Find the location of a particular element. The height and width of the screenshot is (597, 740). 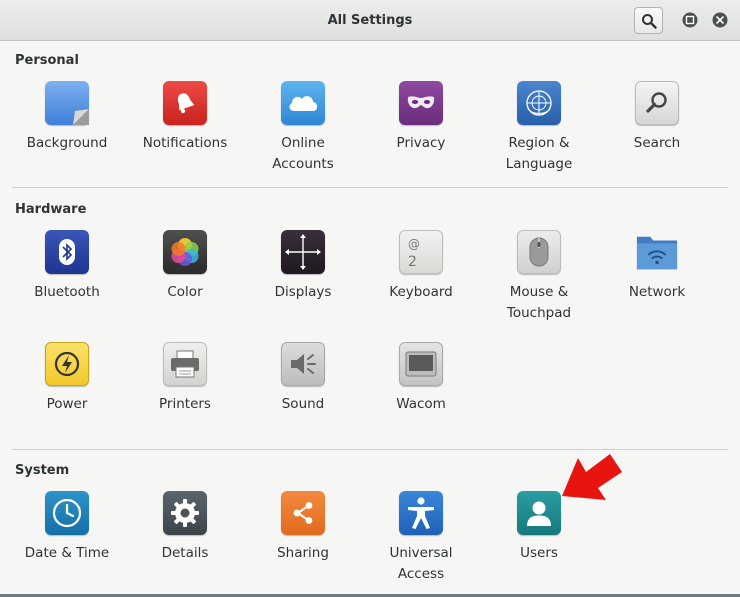

panel-label: Region & Language is located at coordinates (539, 153).